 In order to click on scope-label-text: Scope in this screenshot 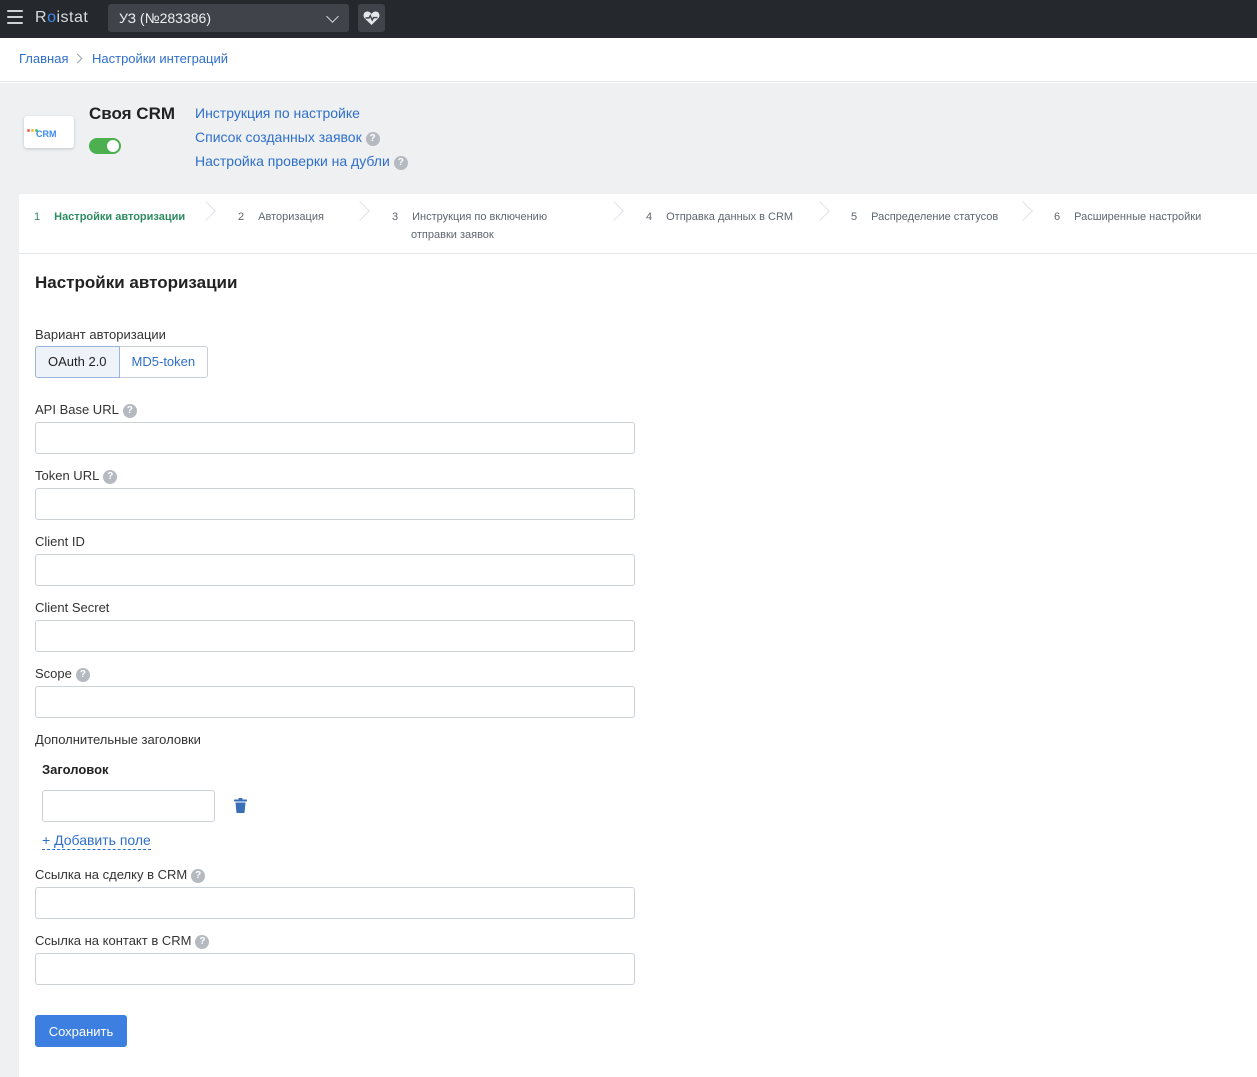, I will do `click(53, 673)`.